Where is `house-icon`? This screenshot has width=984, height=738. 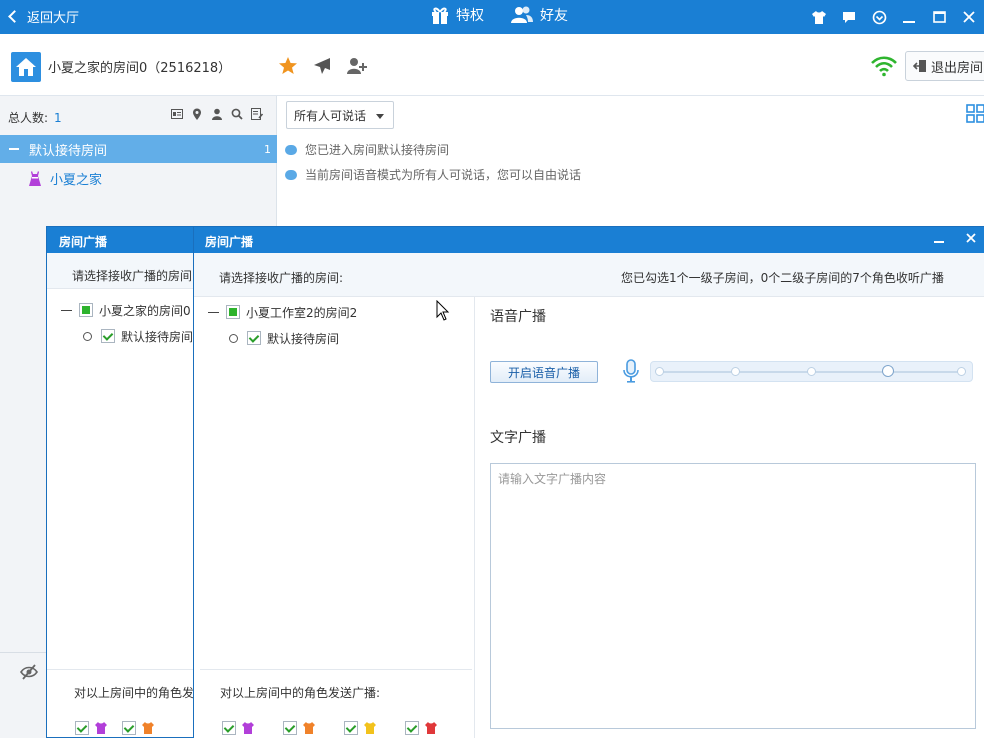 house-icon is located at coordinates (26, 67).